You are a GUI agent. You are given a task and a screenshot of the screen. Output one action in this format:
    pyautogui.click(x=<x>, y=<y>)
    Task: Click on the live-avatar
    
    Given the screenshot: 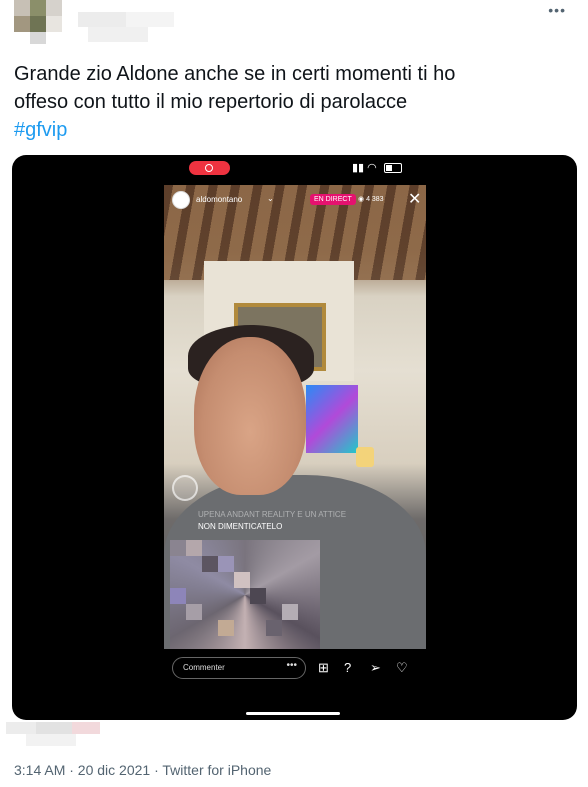 What is the action you would take?
    pyautogui.click(x=181, y=200)
    